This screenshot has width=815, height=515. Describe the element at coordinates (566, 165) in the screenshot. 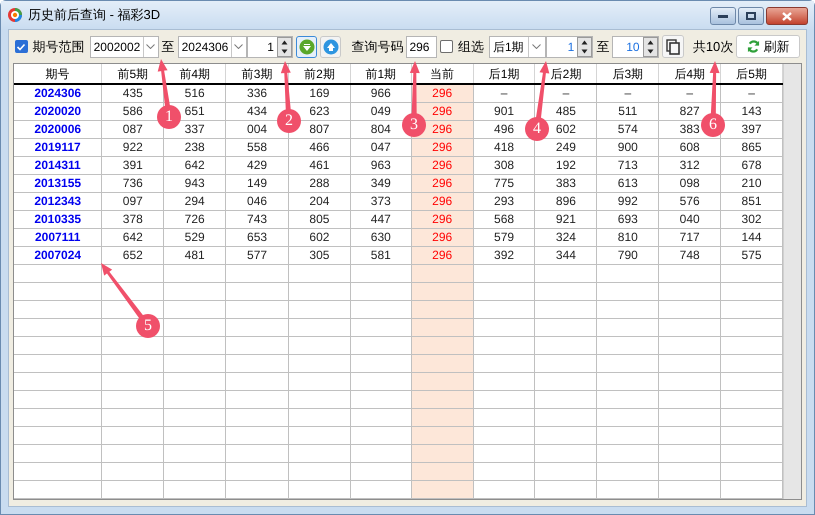

I see `table-cell: 192` at that location.